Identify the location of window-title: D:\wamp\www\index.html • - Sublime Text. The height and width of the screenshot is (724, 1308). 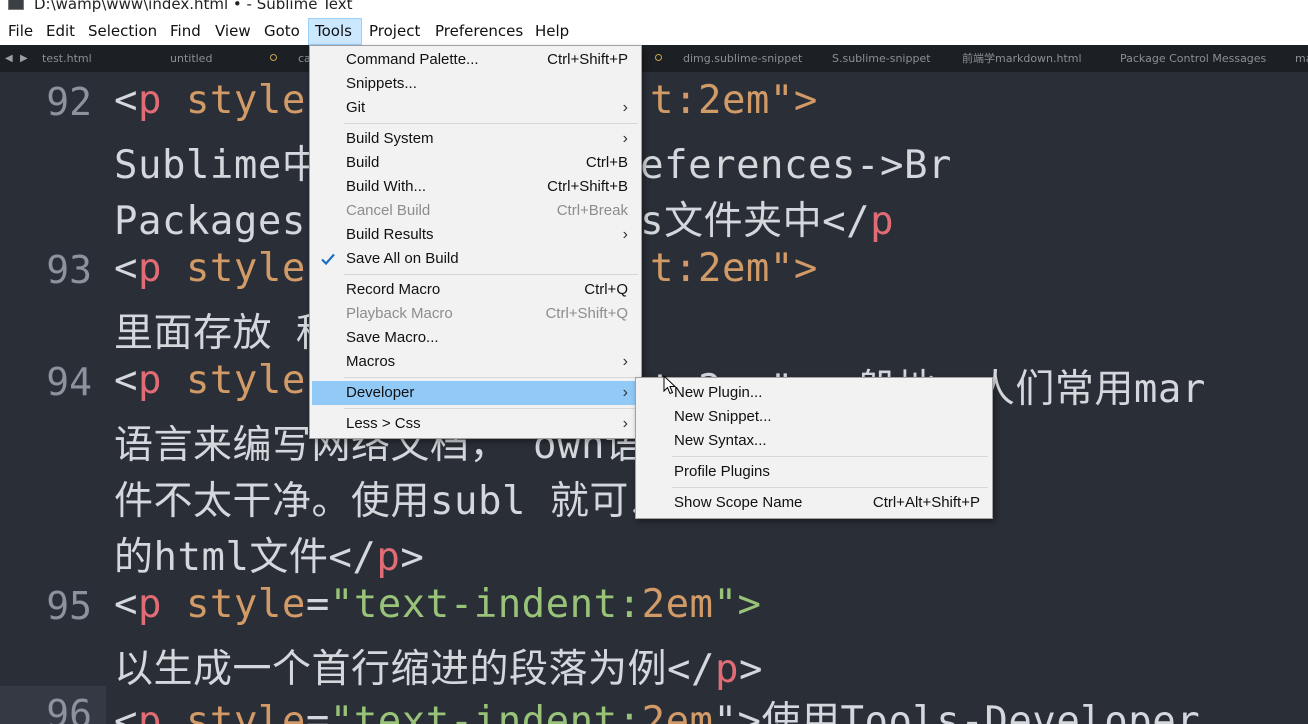
(193, 6).